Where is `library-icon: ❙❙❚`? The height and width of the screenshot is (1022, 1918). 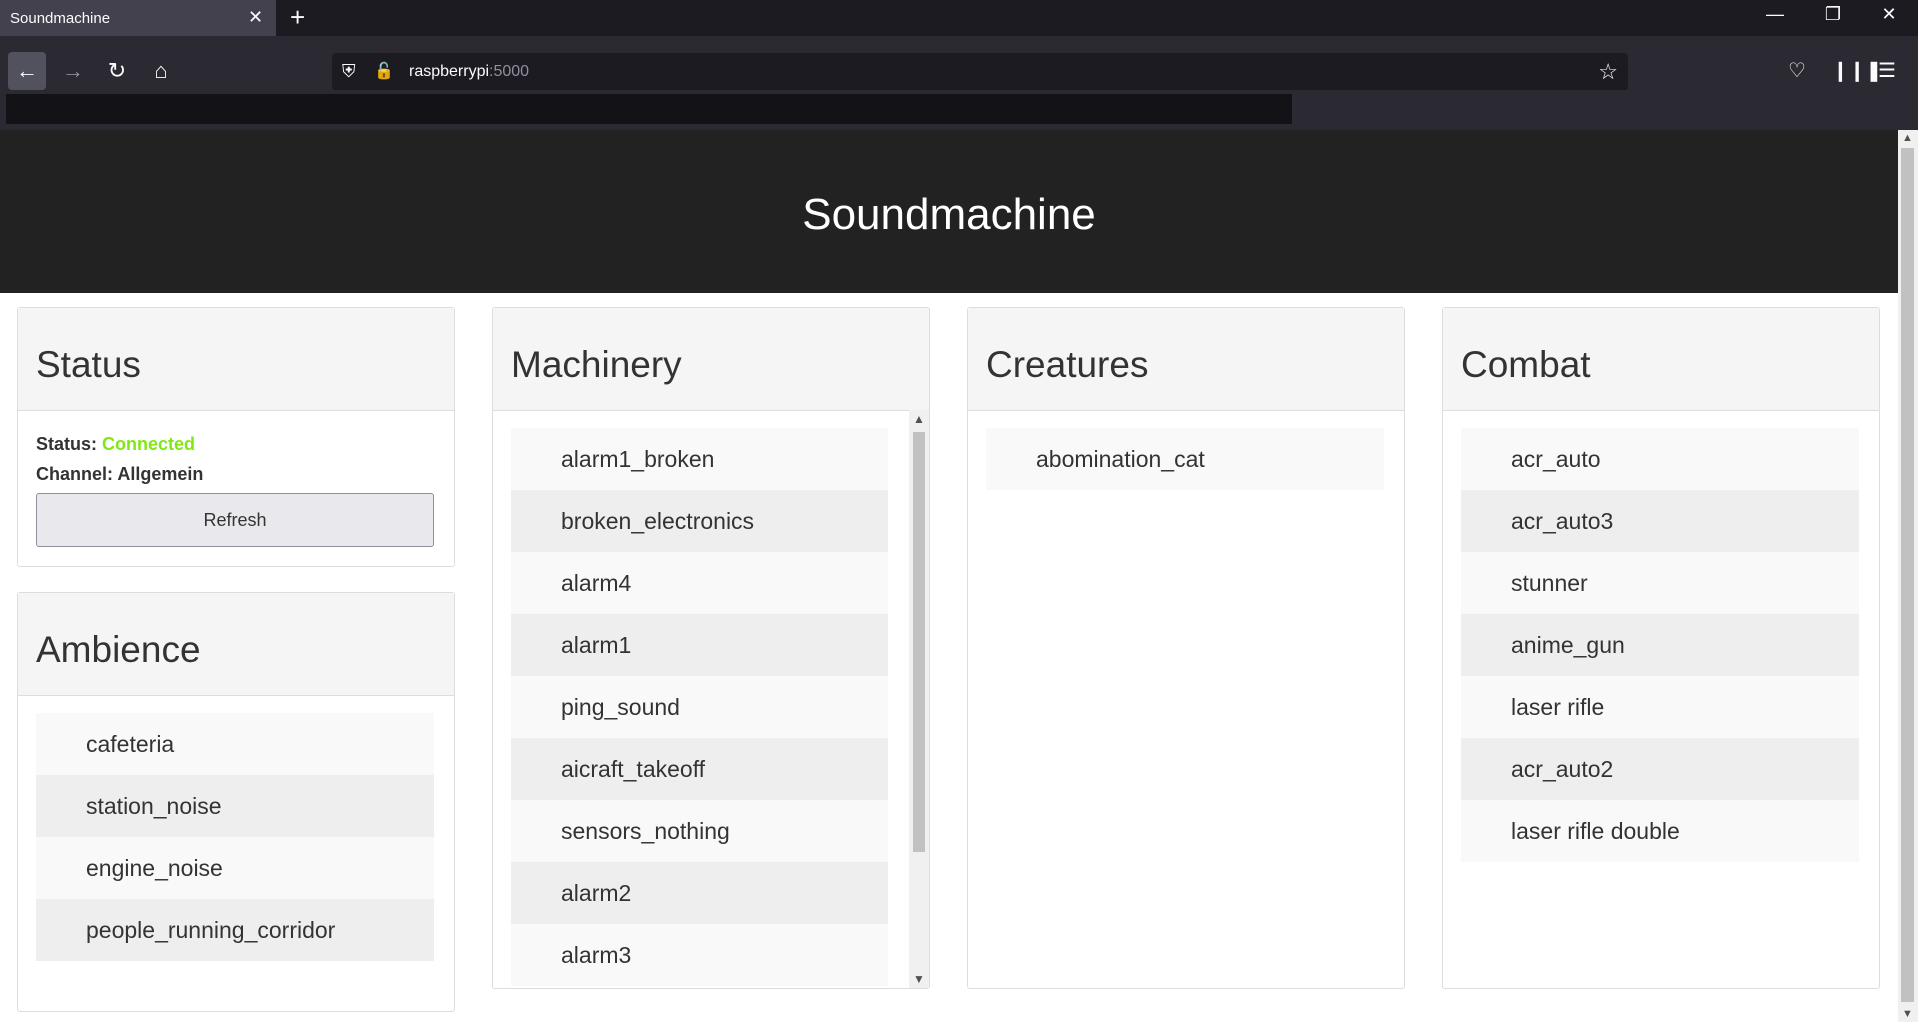
library-icon: ❙❙❚ is located at coordinates (1857, 70).